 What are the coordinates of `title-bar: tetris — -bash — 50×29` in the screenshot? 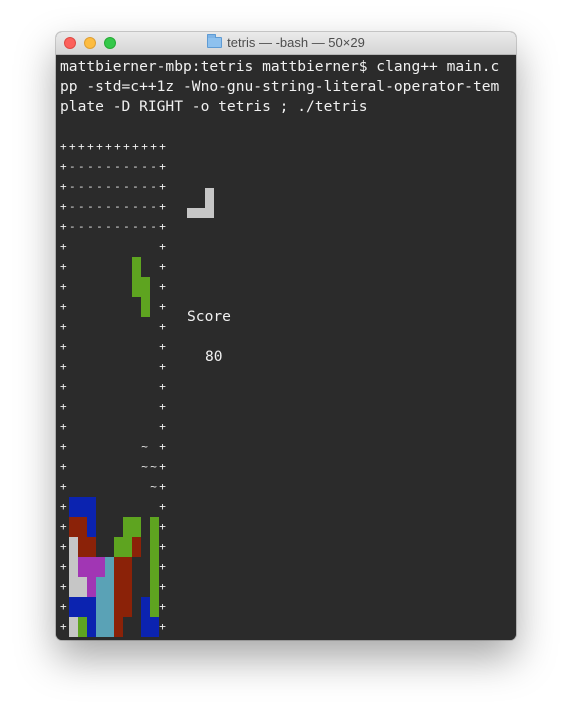 It's located at (286, 43).